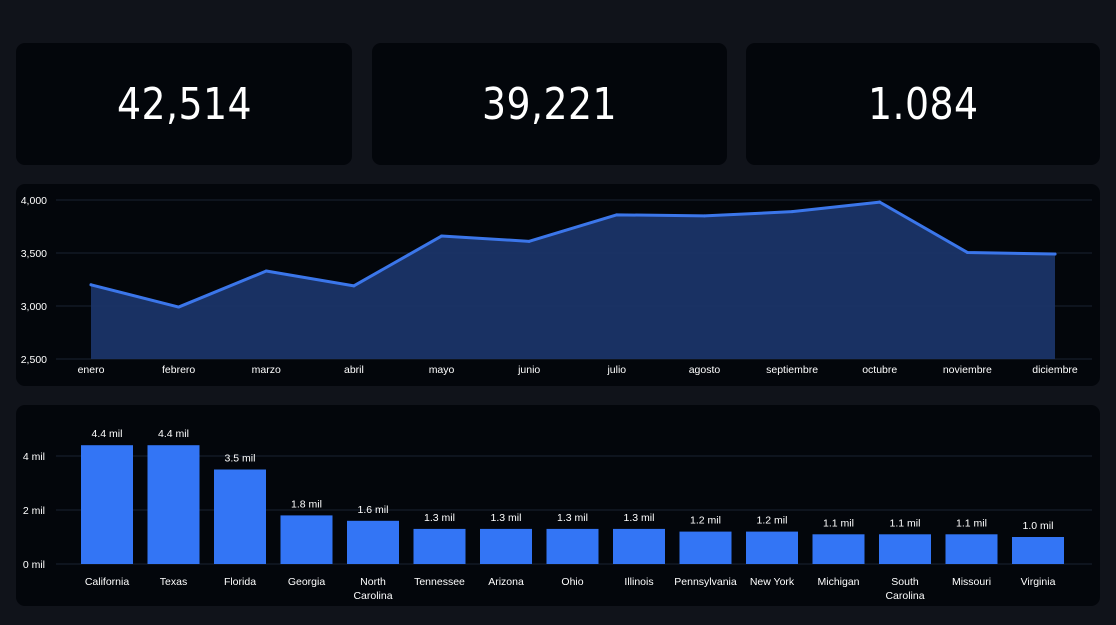 This screenshot has height=625, width=1116. Describe the element at coordinates (616, 370) in the screenshot. I see `x-tick-label: julio` at that location.